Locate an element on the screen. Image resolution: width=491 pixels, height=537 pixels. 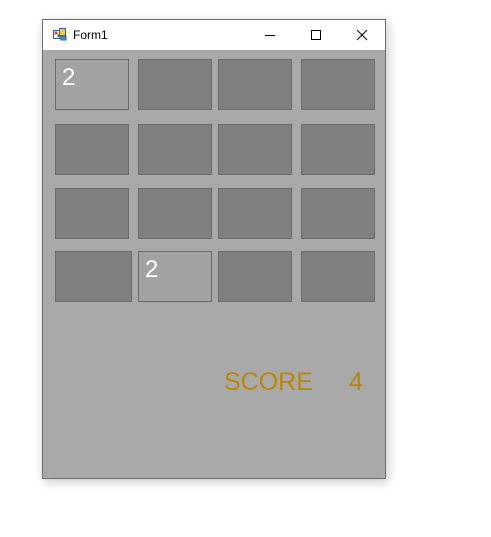
tile-r0-c0: 2 is located at coordinates (92, 84).